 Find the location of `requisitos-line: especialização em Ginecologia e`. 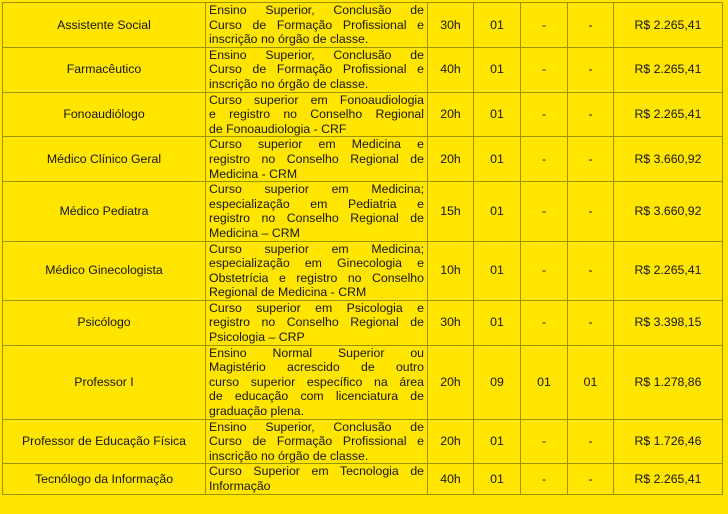

requisitos-line: especialização em Ginecologia e is located at coordinates (316, 263).